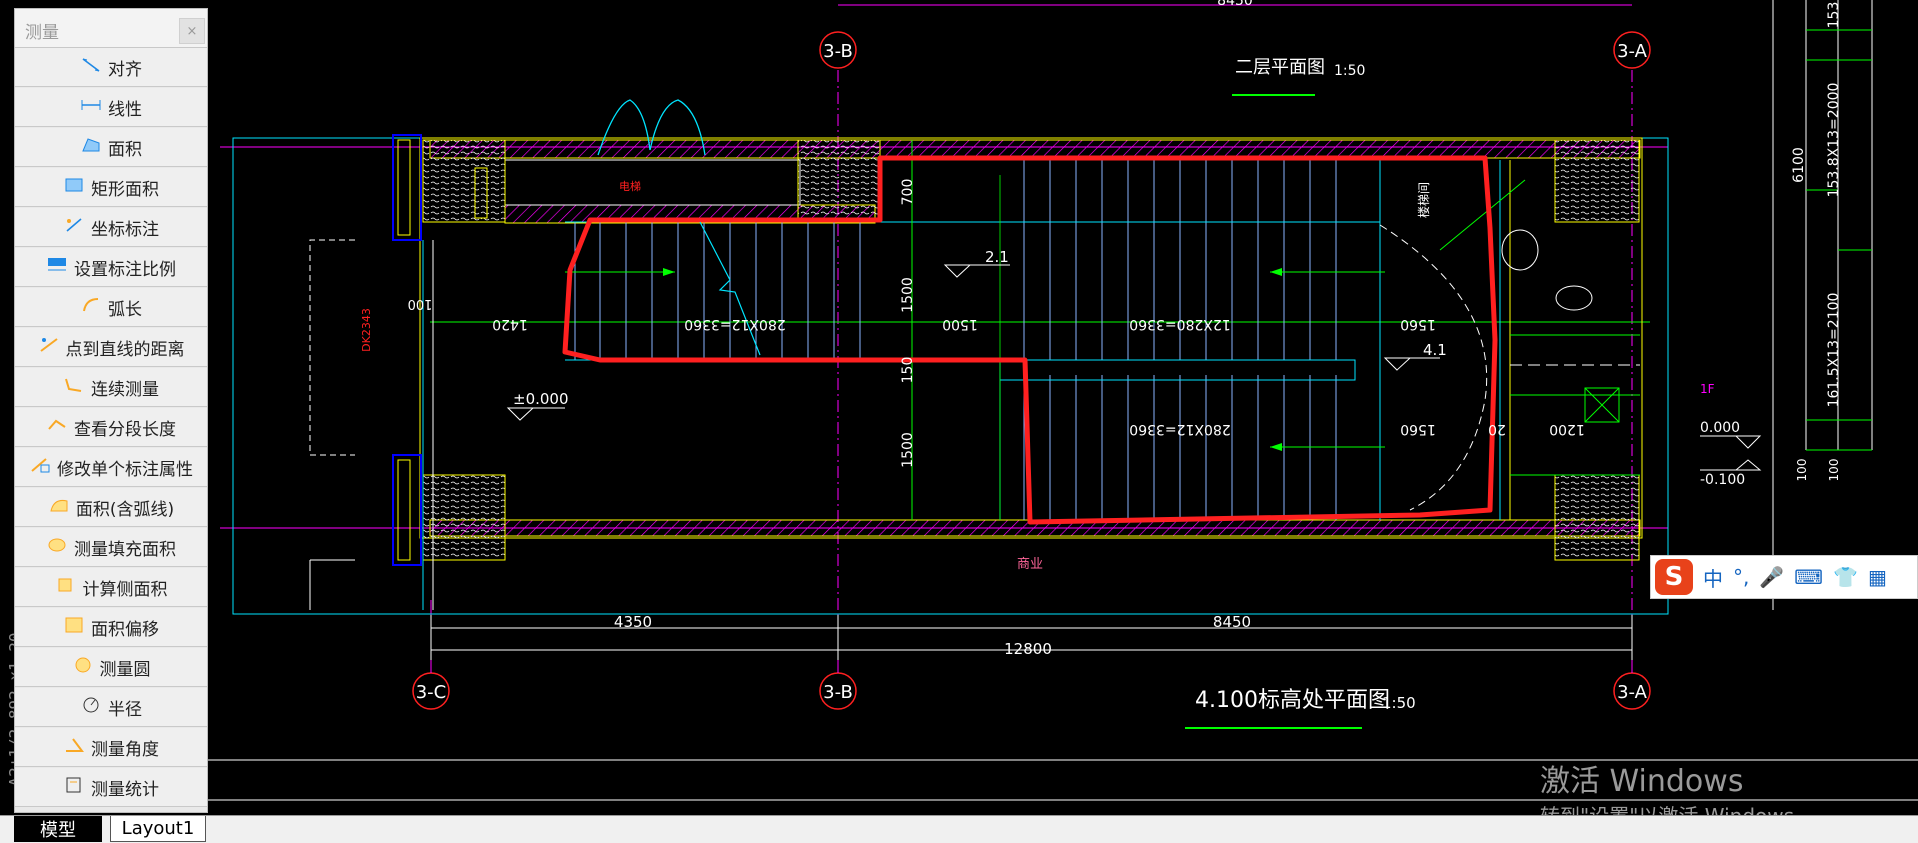  Describe the element at coordinates (1235, 4) in the screenshot. I see `dim-top: 8450` at that location.